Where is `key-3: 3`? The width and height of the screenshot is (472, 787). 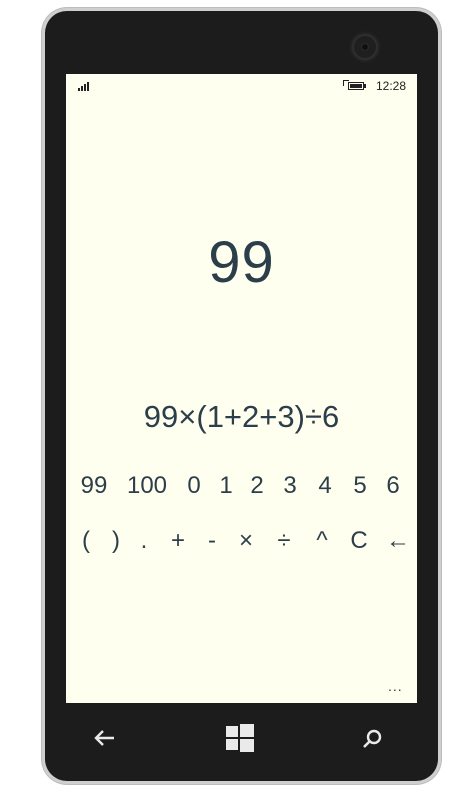
key-3: 3 is located at coordinates (290, 486).